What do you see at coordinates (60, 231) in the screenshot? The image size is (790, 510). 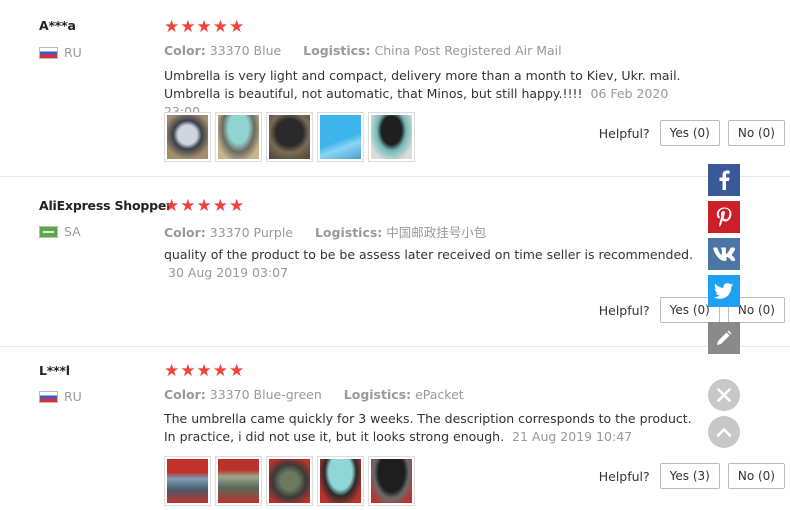 I see `reviewer-country: SA` at bounding box center [60, 231].